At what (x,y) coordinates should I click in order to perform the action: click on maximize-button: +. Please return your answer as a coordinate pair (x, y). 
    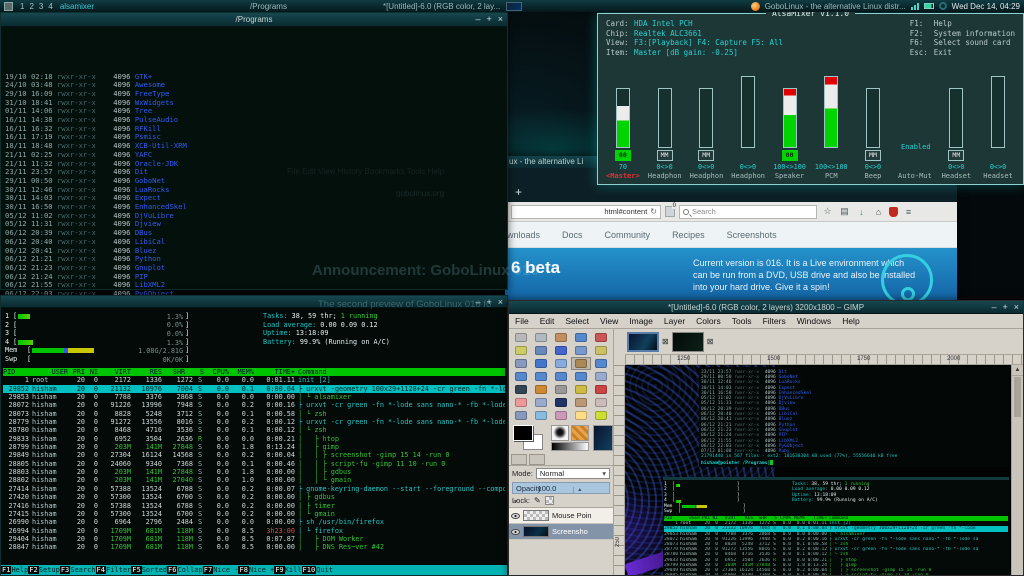
    Looking at the image, I should click on (488, 302).